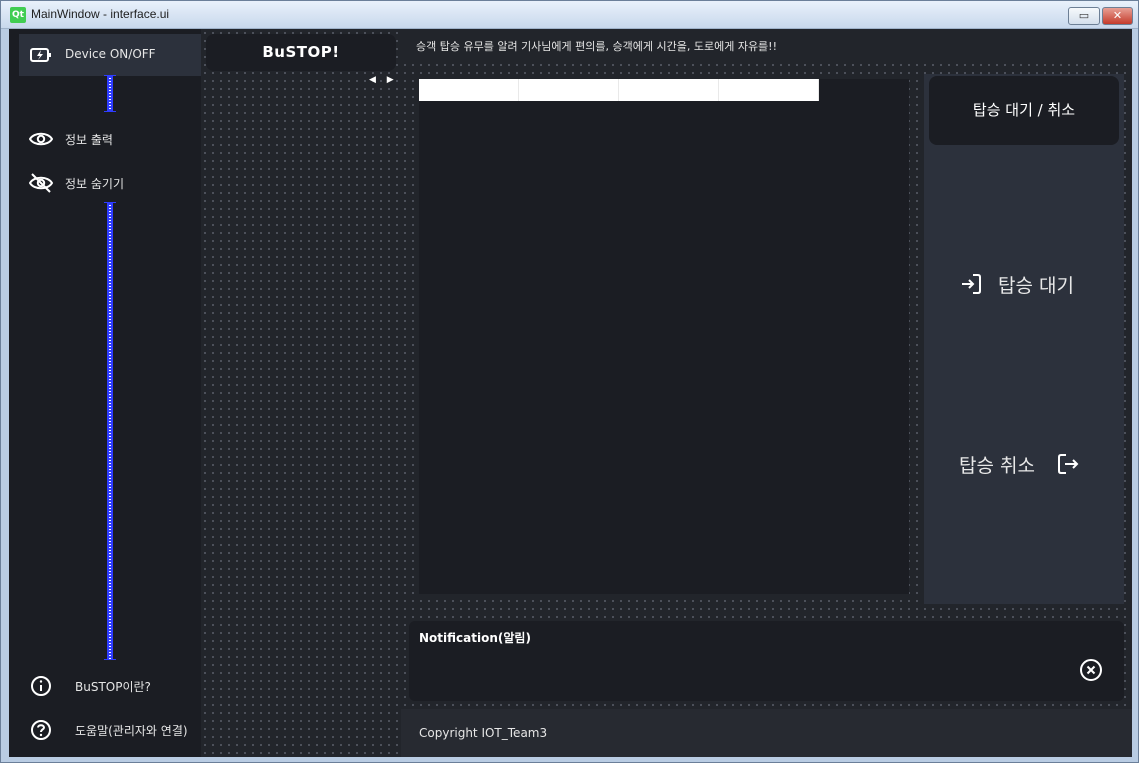  Describe the element at coordinates (41, 730) in the screenshot. I see `help-icon` at that location.